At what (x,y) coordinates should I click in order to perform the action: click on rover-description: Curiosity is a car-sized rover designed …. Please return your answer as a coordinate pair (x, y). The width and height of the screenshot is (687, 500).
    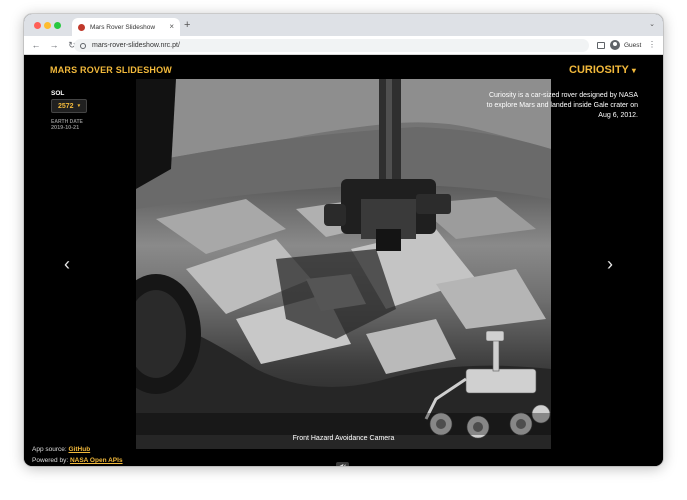
    Looking at the image, I should click on (562, 105).